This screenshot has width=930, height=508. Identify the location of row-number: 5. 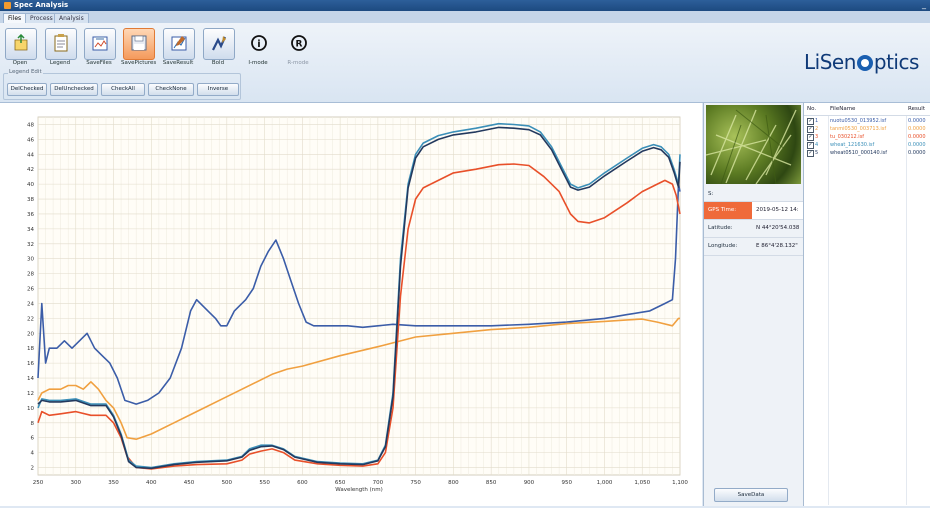
(817, 153).